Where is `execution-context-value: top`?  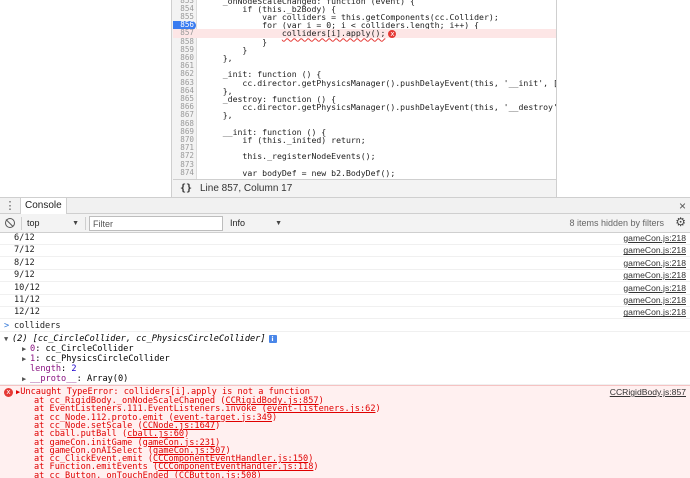
execution-context-value: top is located at coordinates (33, 223).